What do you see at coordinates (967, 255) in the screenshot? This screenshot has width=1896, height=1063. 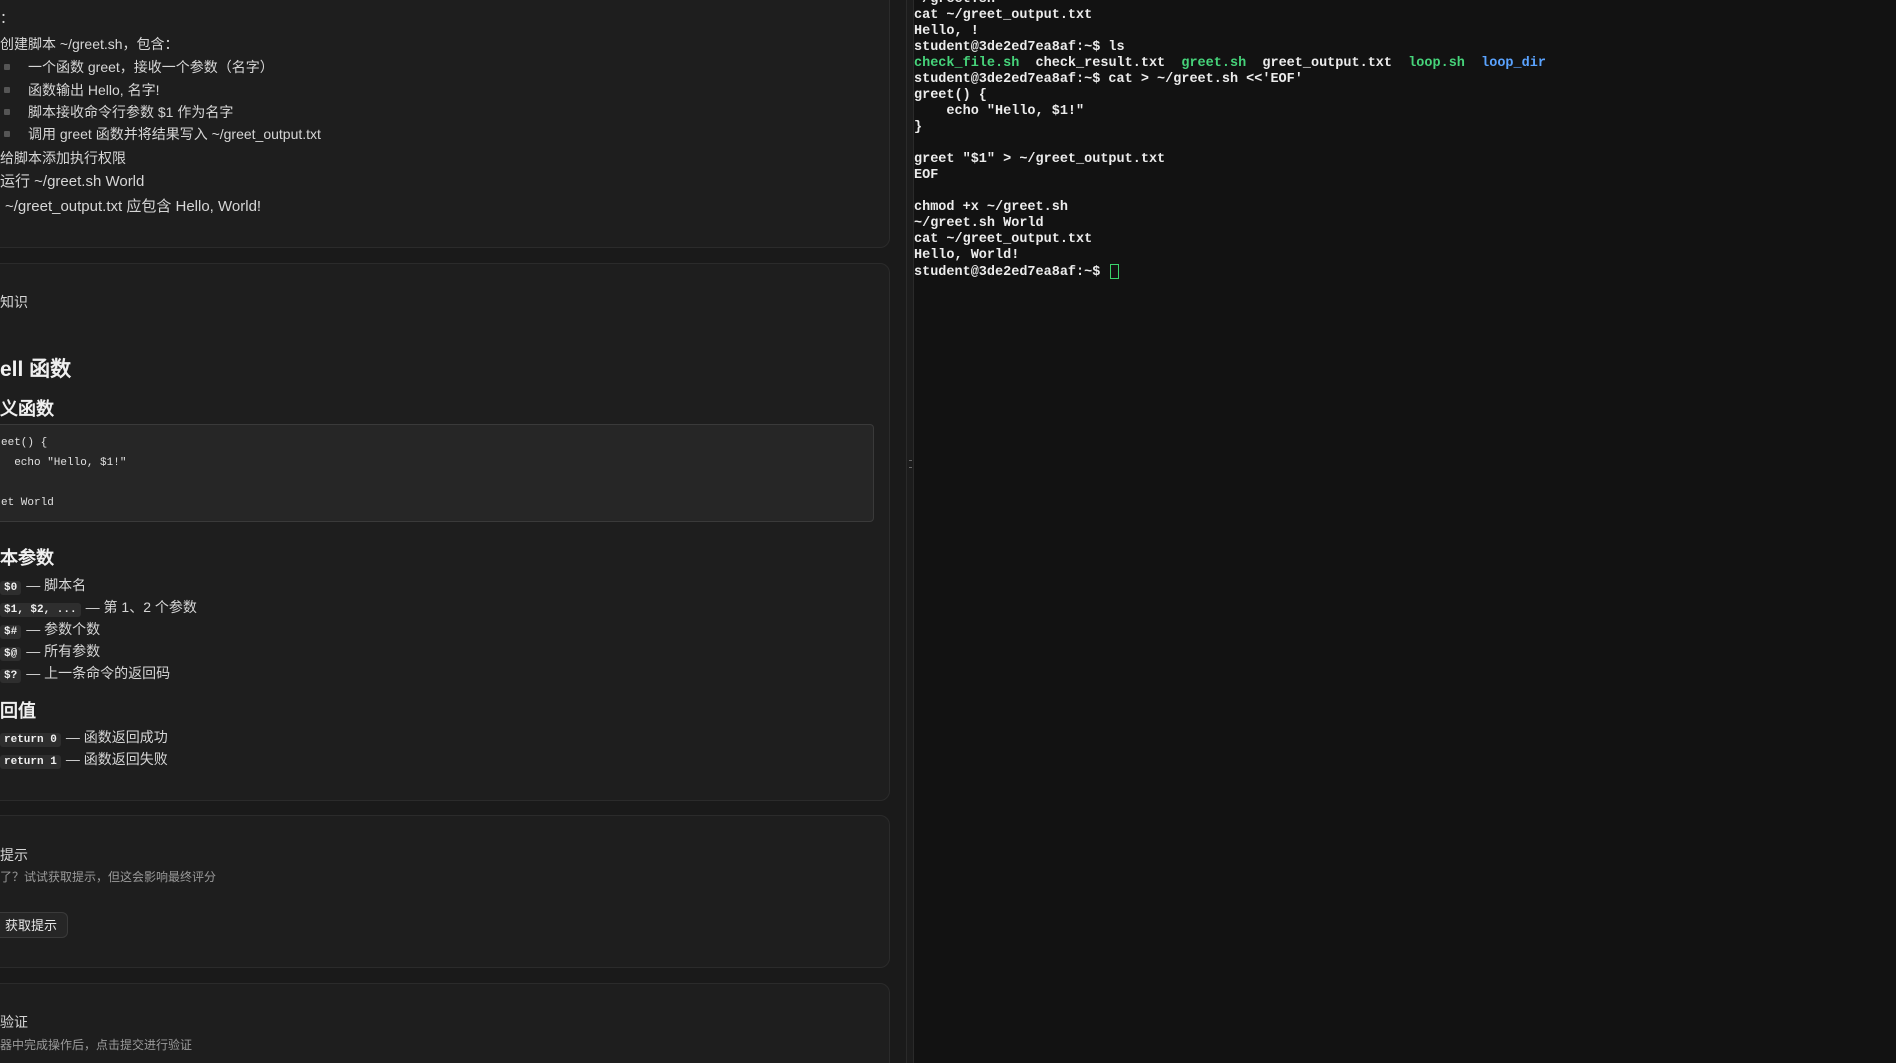 I see `terminal-line: Hello, World!` at bounding box center [967, 255].